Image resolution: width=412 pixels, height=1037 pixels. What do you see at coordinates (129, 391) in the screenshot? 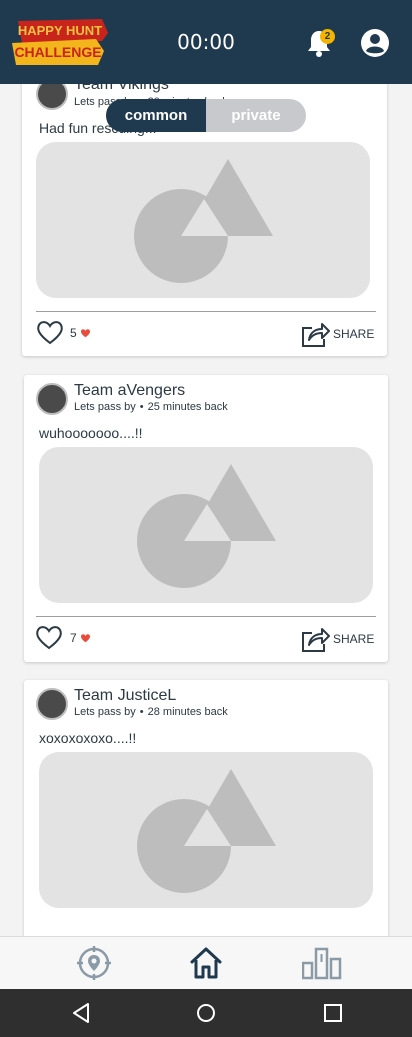
I see `team-name: Team aVengers` at bounding box center [129, 391].